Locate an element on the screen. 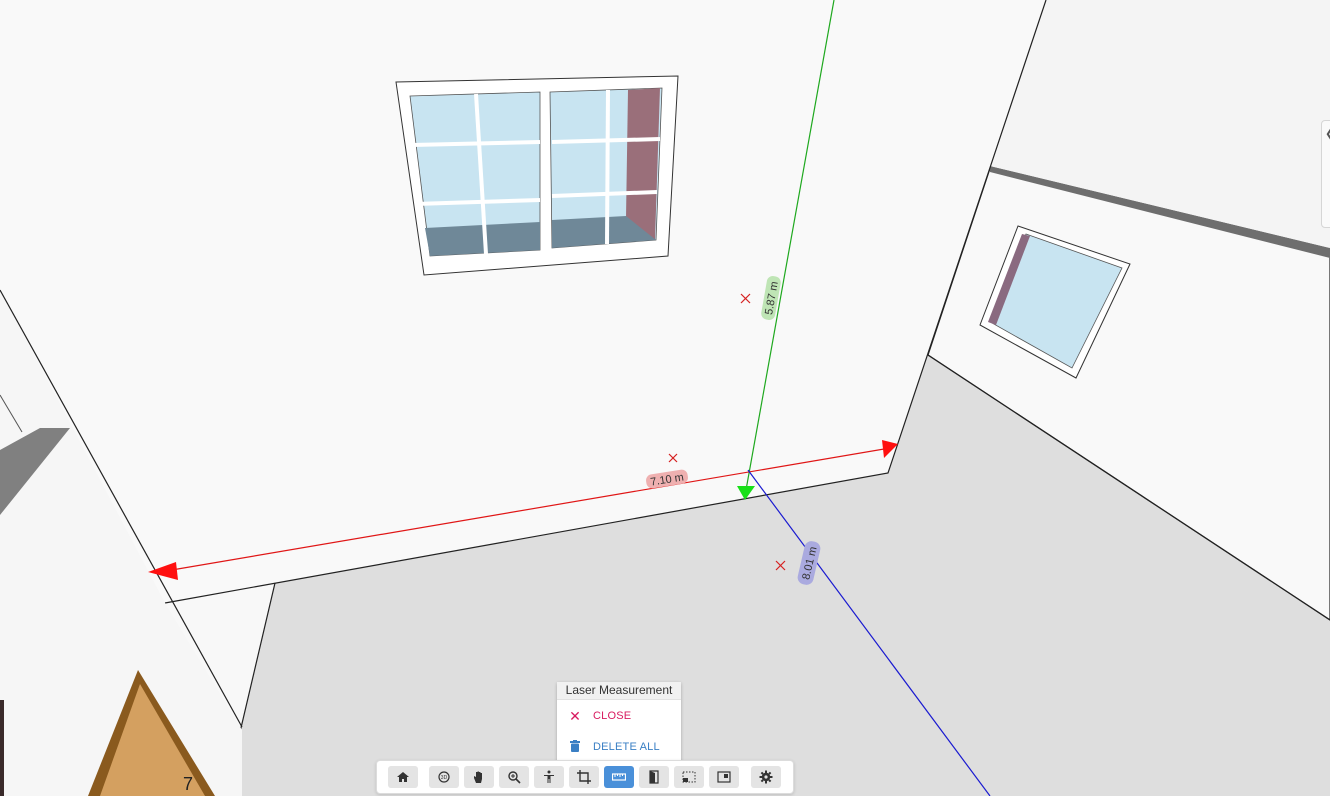 This screenshot has height=796, width=1330. settings-button is located at coordinates (766, 777).